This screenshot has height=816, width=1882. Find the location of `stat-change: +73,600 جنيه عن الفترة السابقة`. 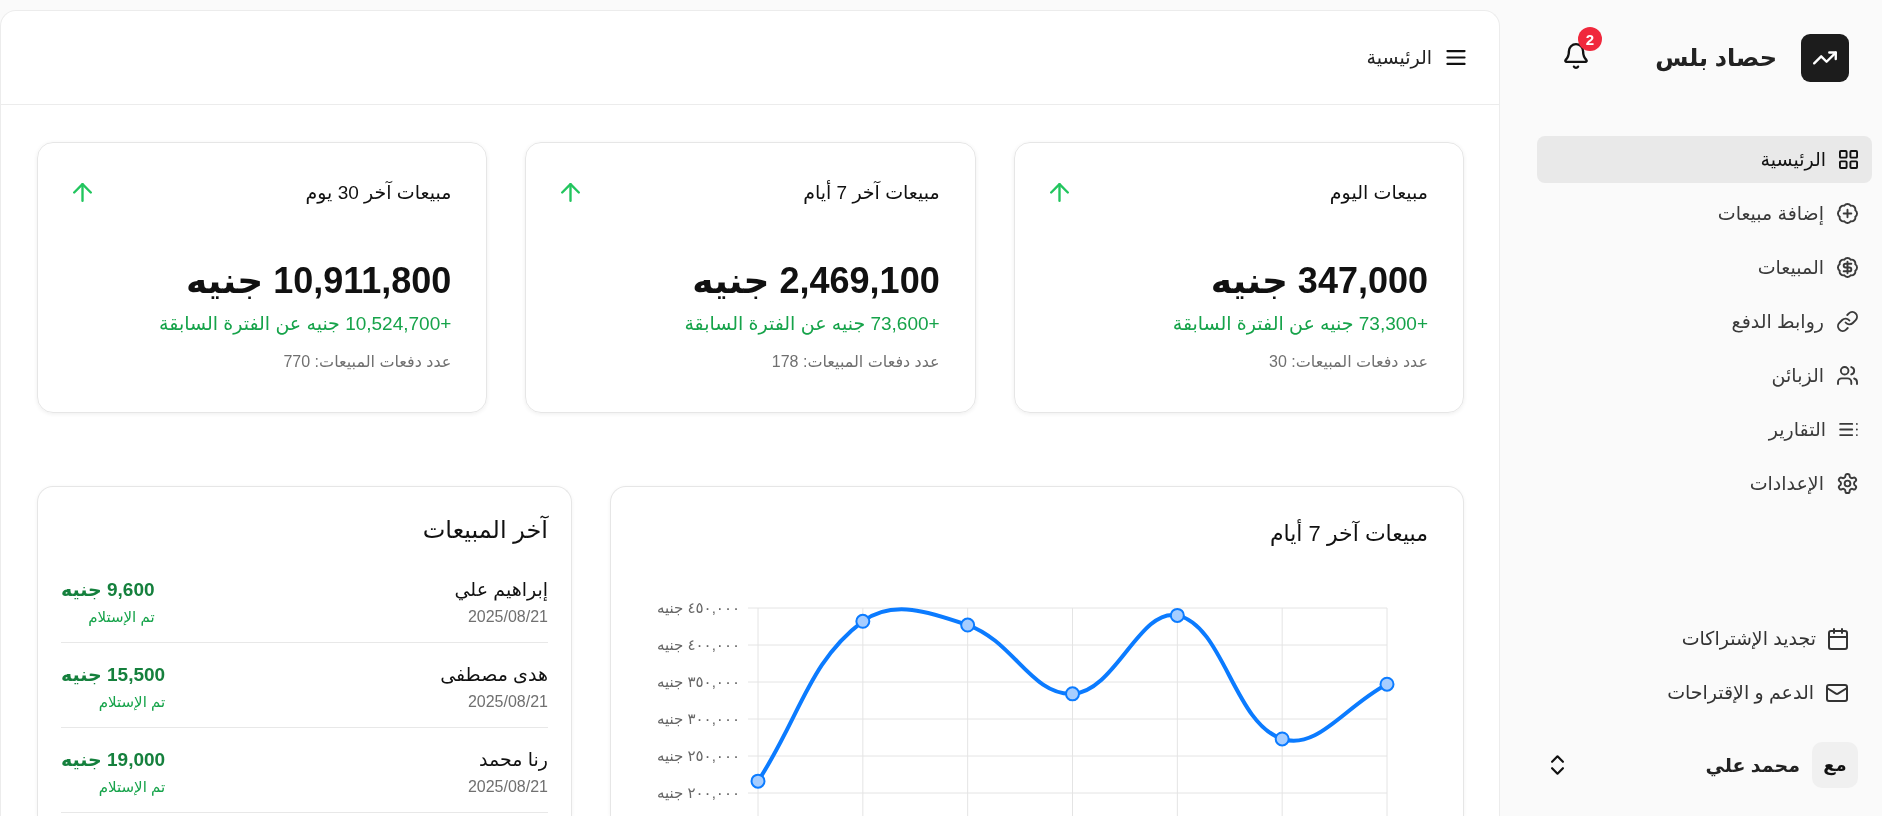

stat-change: +73,600 جنيه عن الفترة السابقة is located at coordinates (812, 324).